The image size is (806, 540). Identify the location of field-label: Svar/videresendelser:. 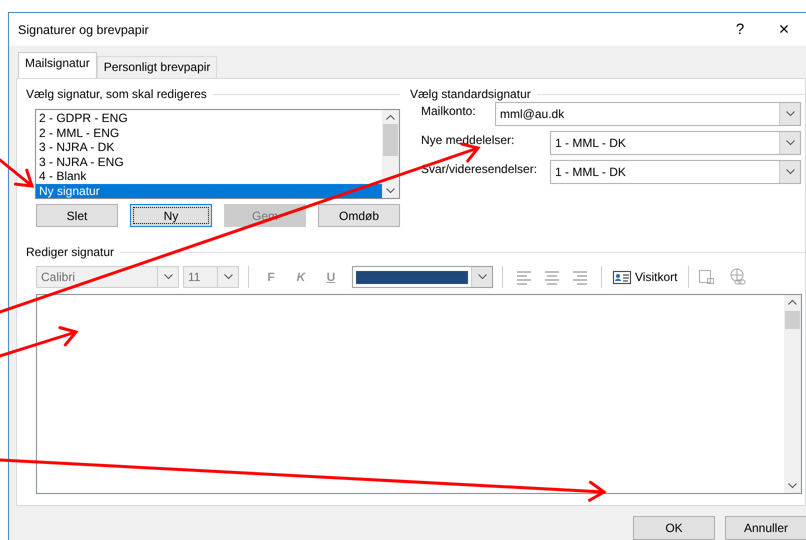
(479, 168).